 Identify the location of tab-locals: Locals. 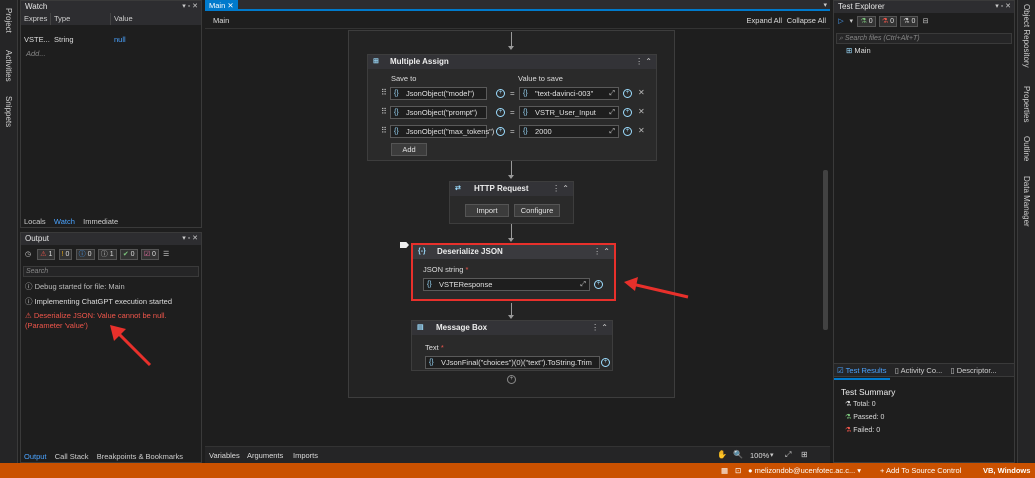
(35, 221).